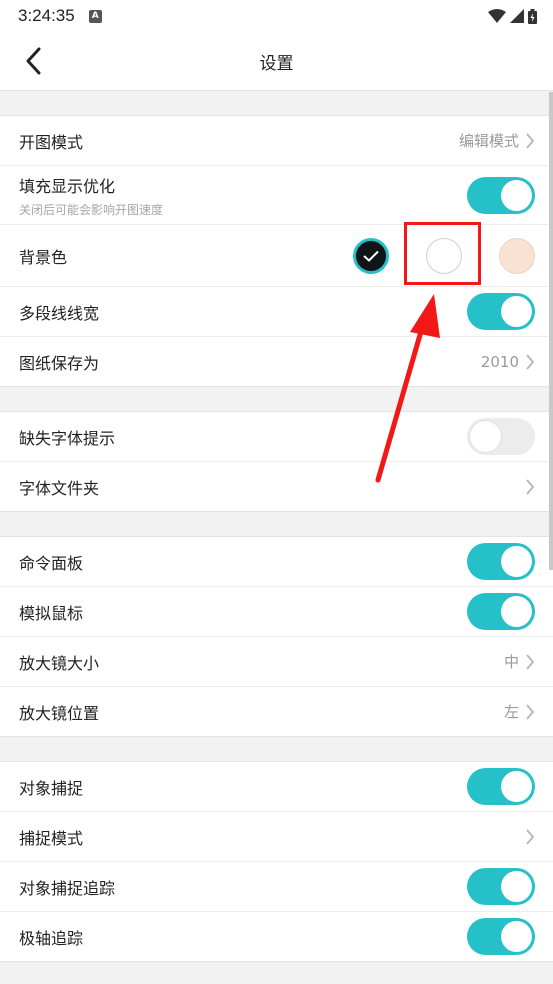 The image size is (553, 984). What do you see at coordinates (59, 713) in the screenshot?
I see `setting-label: 放大镜位置` at bounding box center [59, 713].